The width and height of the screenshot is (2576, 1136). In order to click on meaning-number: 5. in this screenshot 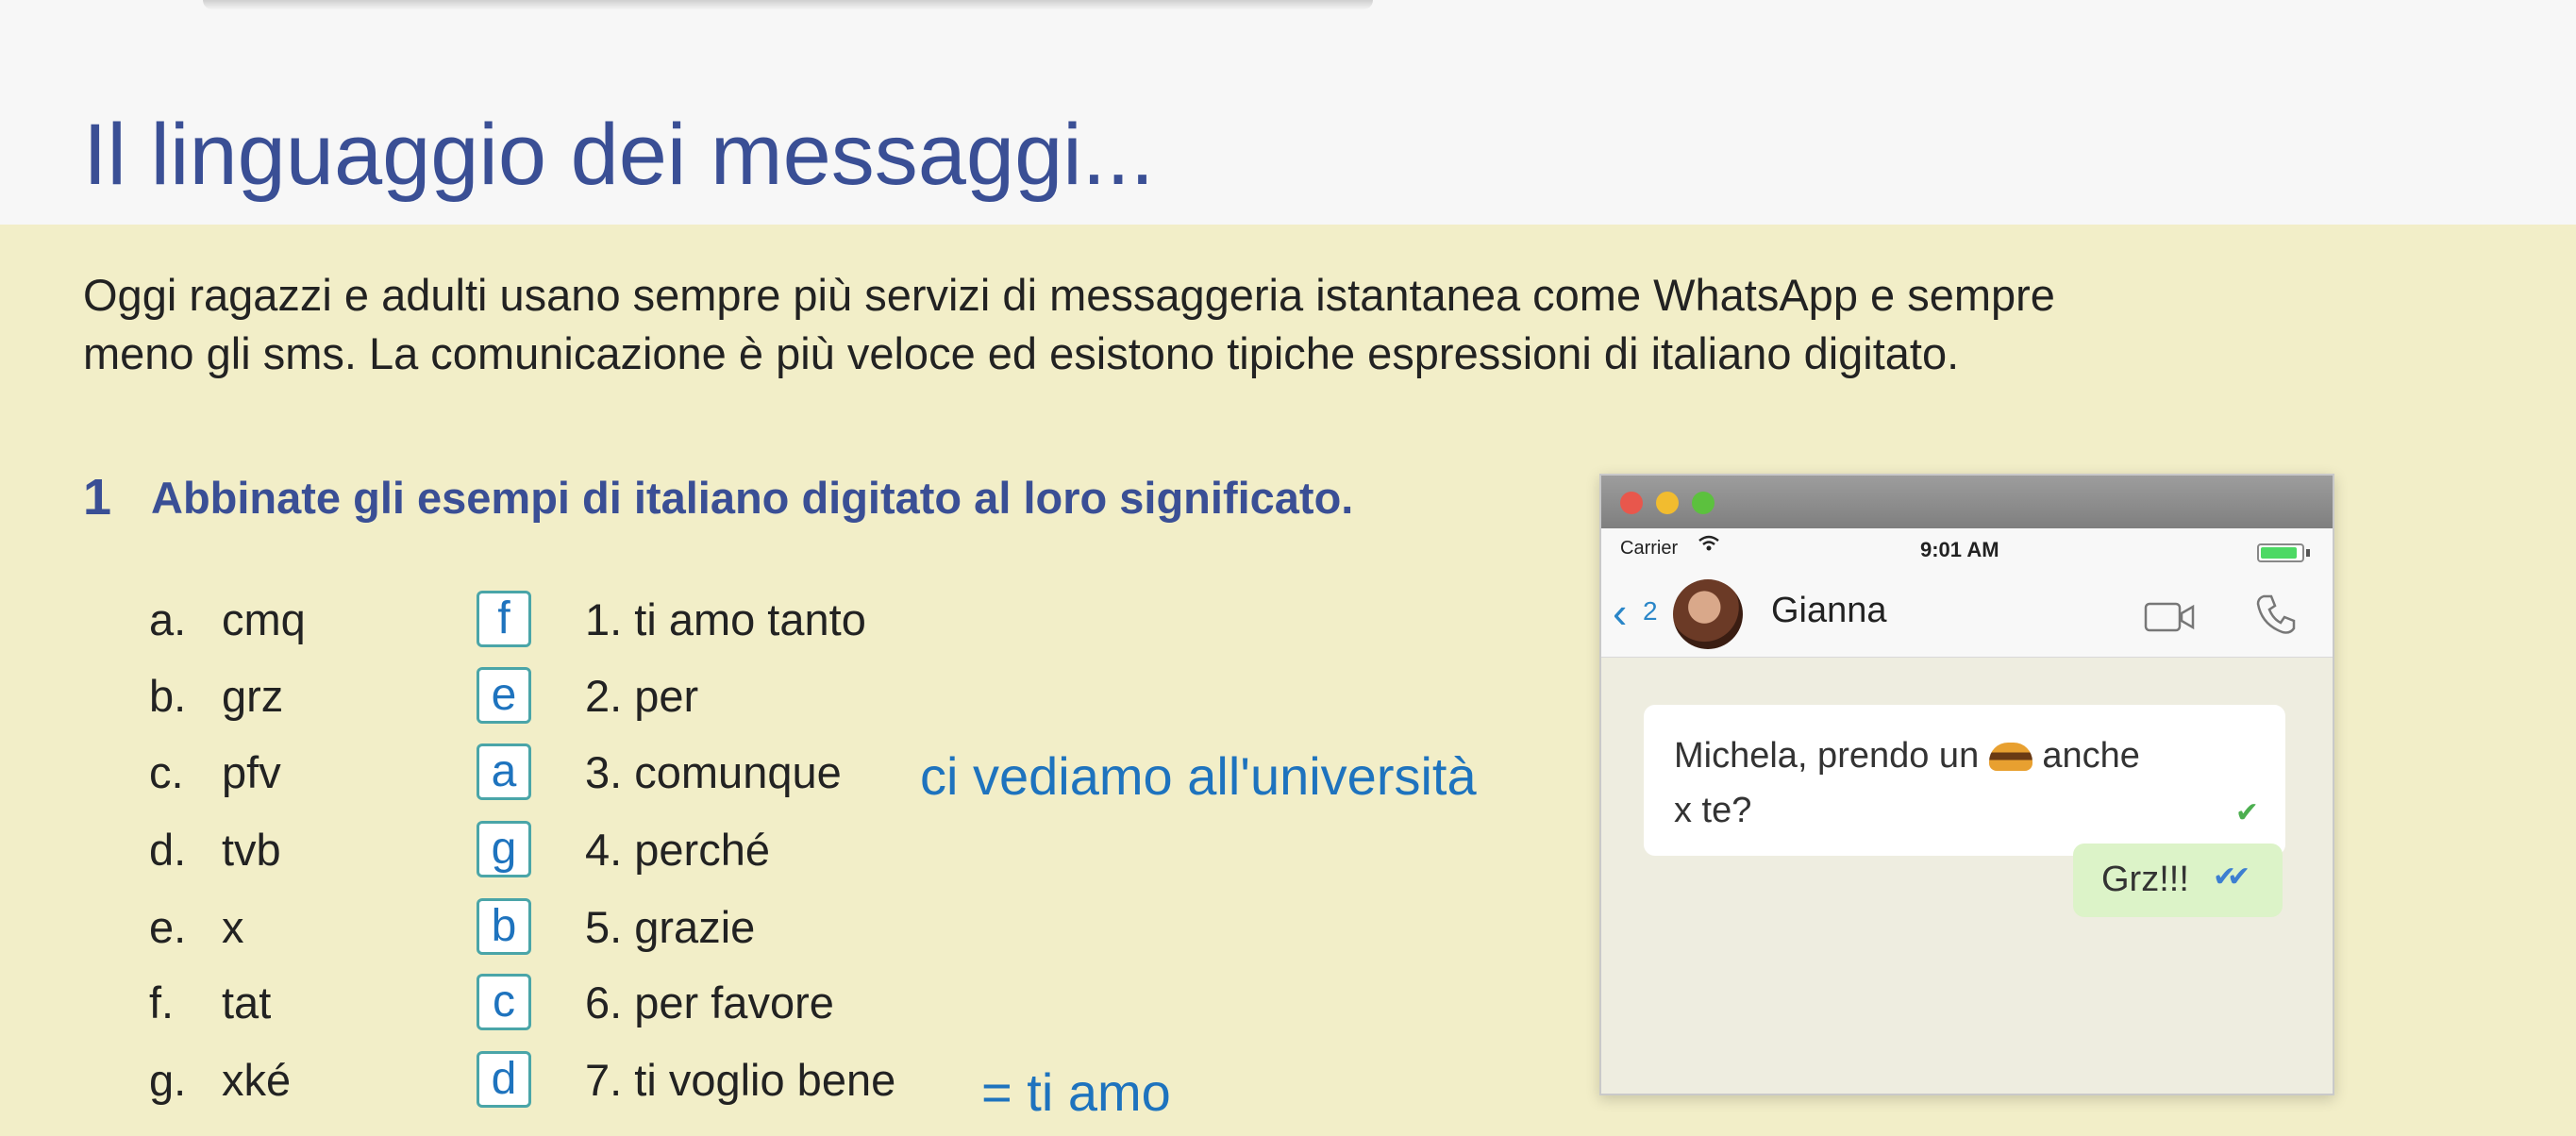, I will do `click(604, 927)`.